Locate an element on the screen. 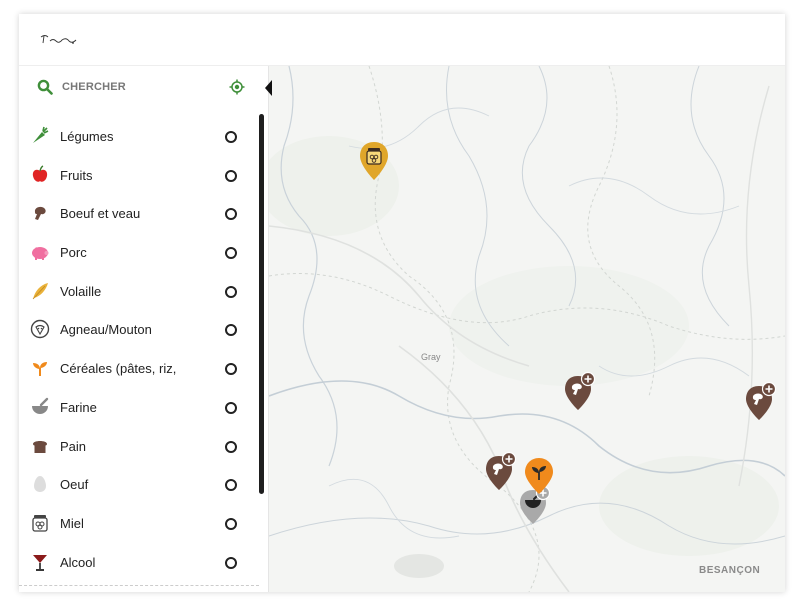 The width and height of the screenshot is (800, 600). category-item-alcool: Alcool is located at coordinates (139, 561).